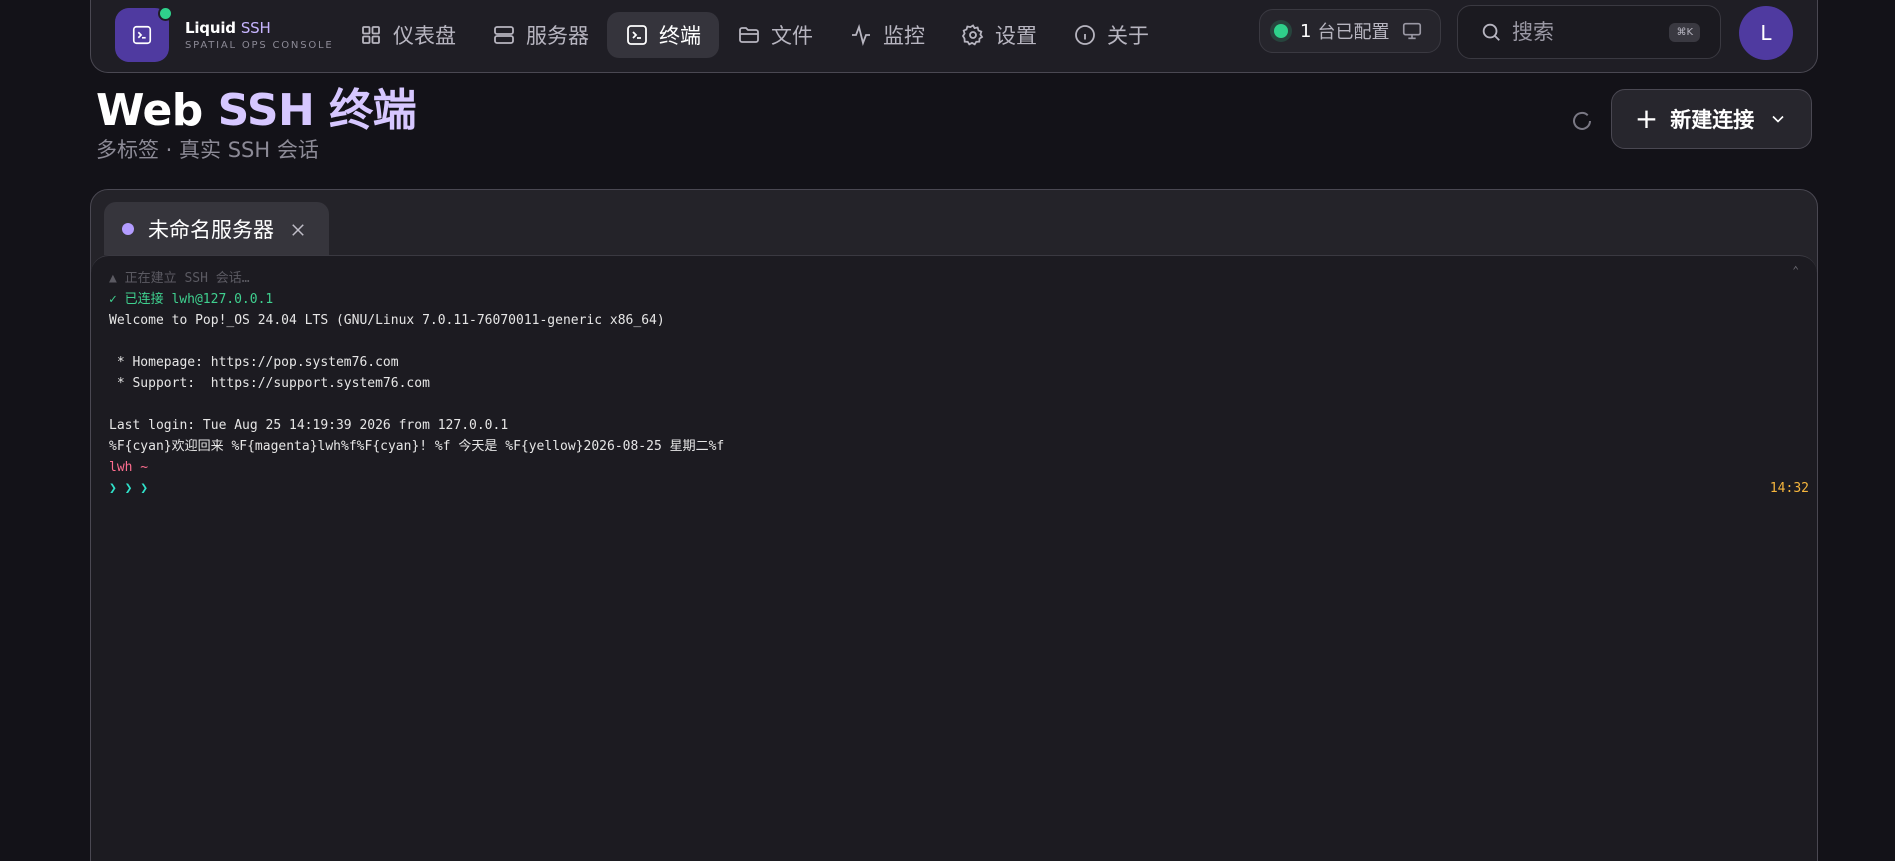 The image size is (1895, 861). Describe the element at coordinates (792, 36) in the screenshot. I see `nav-label: 文件` at that location.